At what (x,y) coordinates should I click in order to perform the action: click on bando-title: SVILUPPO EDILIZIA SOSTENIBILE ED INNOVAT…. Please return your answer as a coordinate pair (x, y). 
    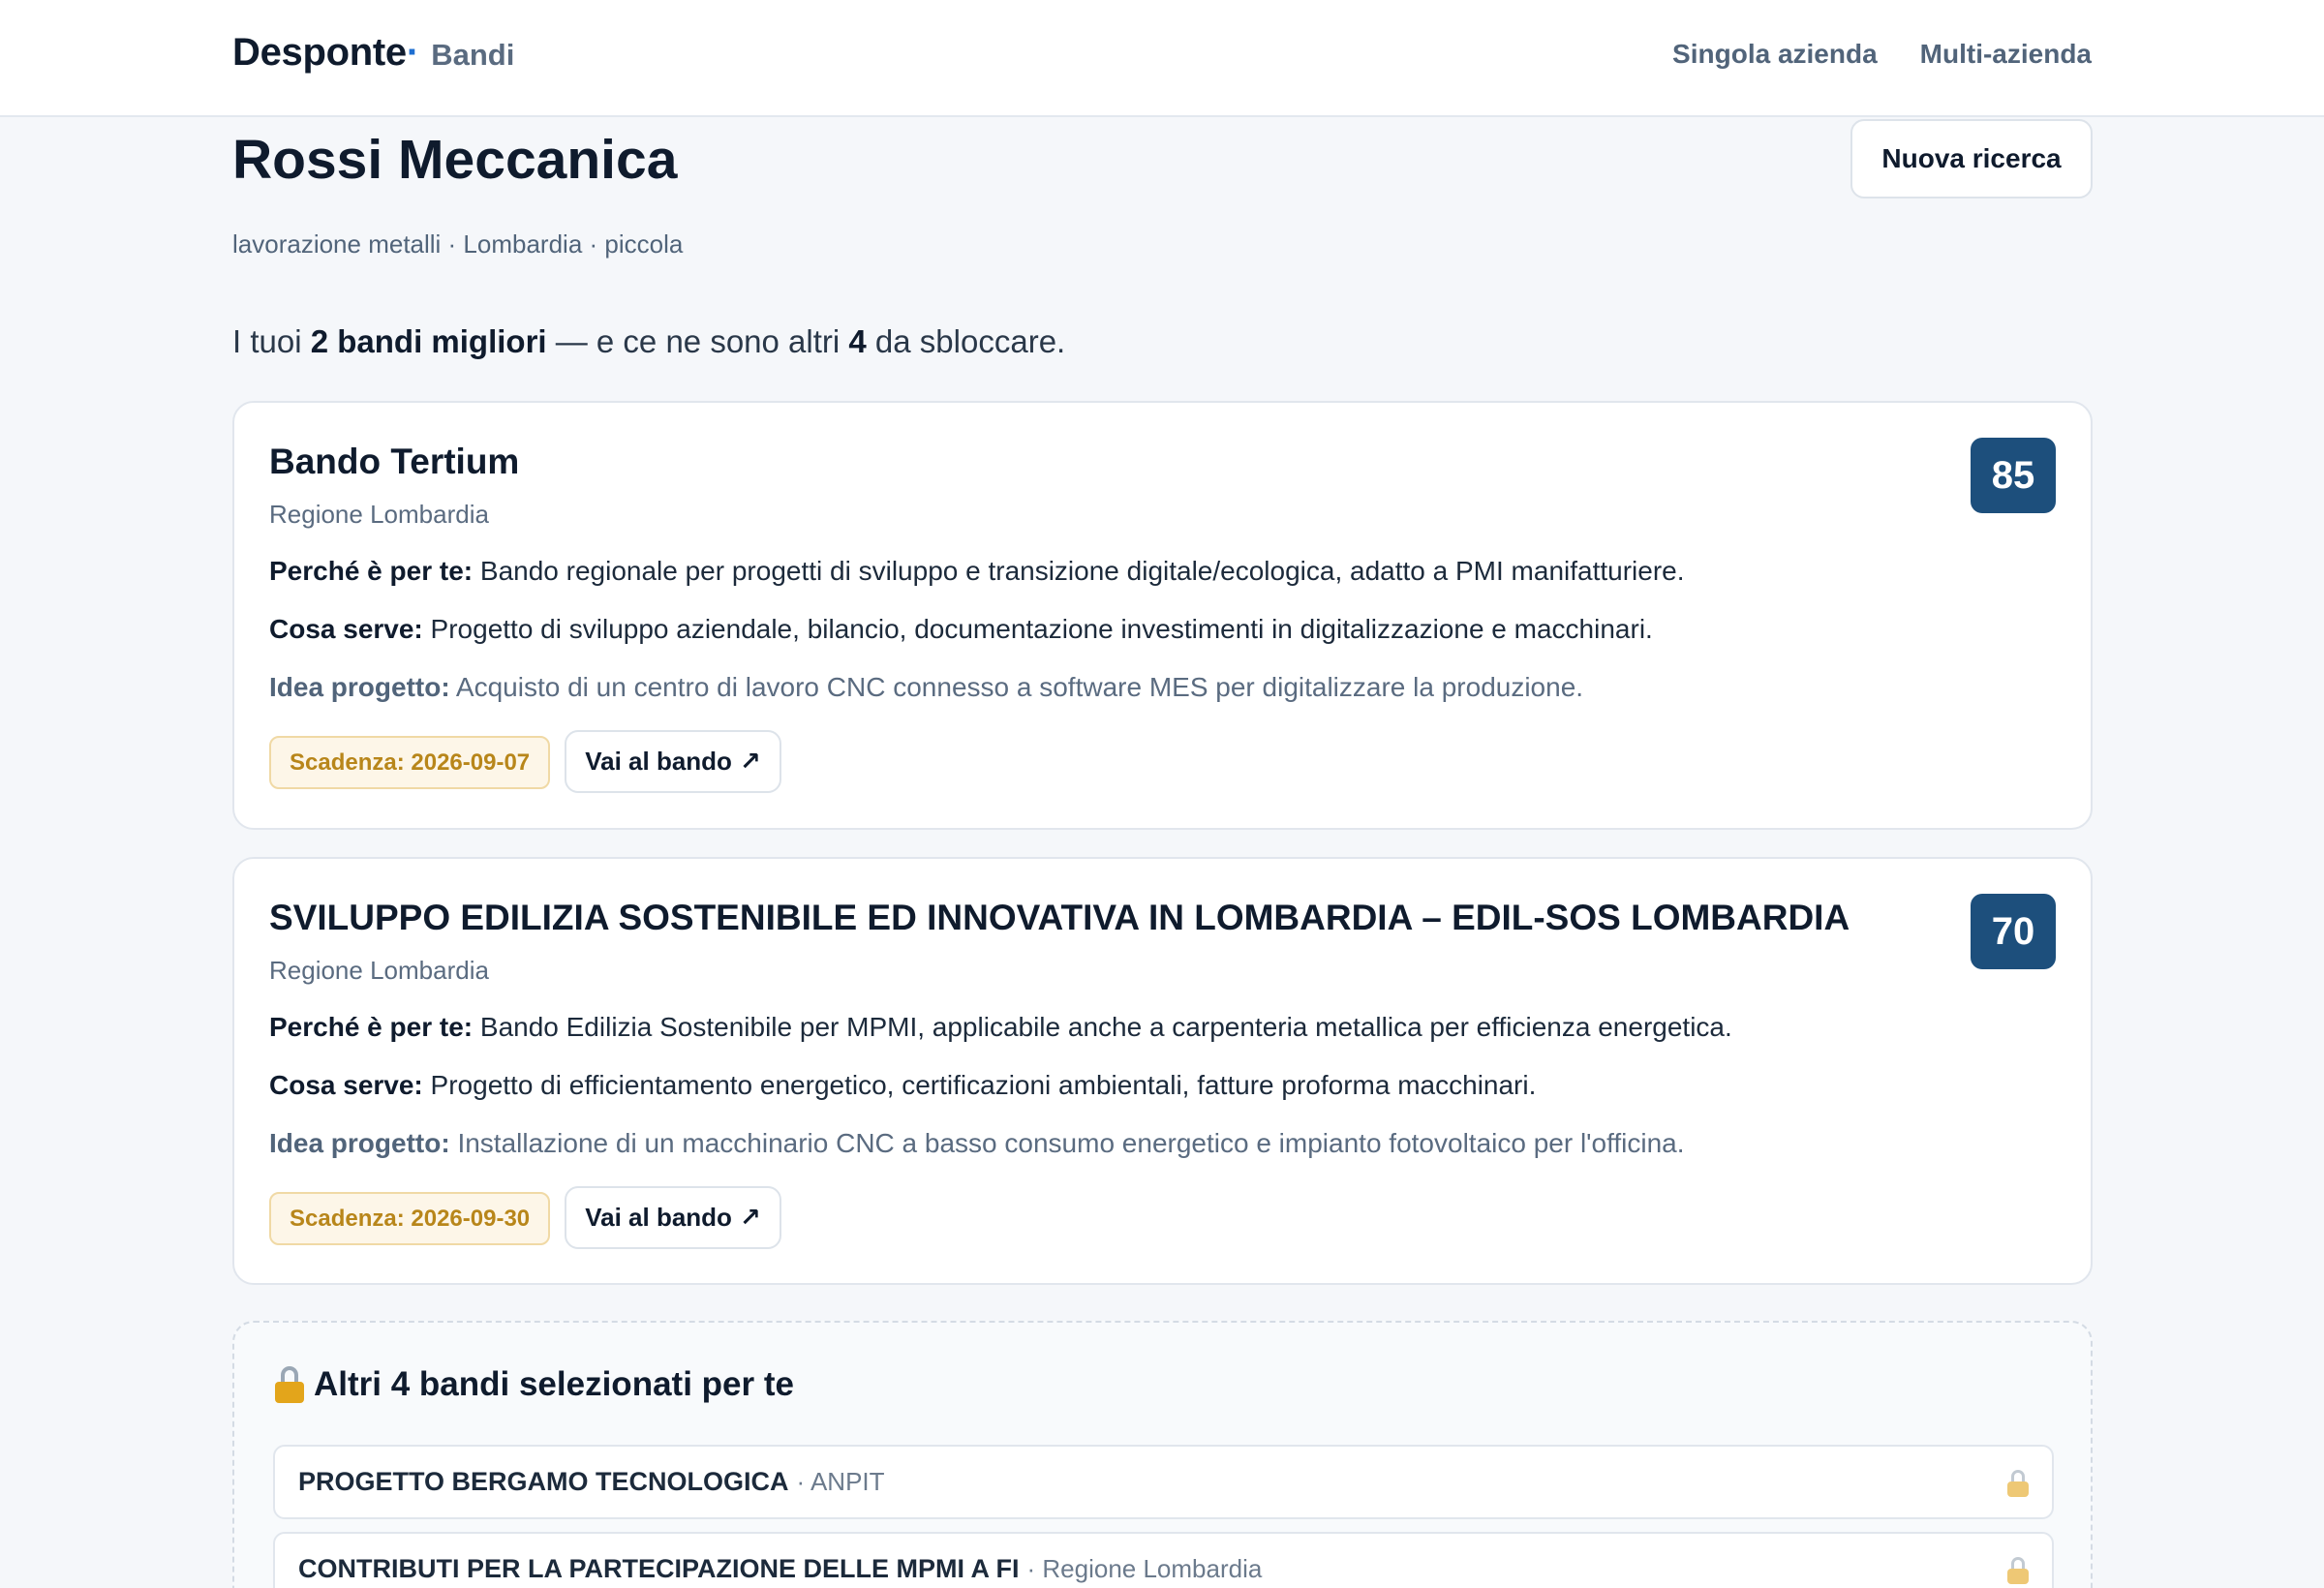
    Looking at the image, I should click on (1059, 917).